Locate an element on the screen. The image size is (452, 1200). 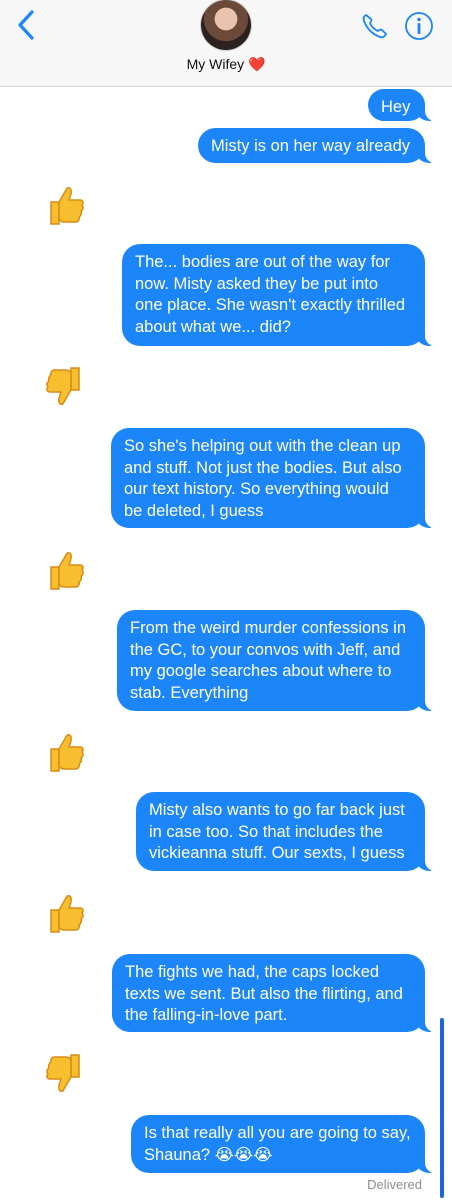
message-bubble: Misty is on her way already is located at coordinates (317, 145).